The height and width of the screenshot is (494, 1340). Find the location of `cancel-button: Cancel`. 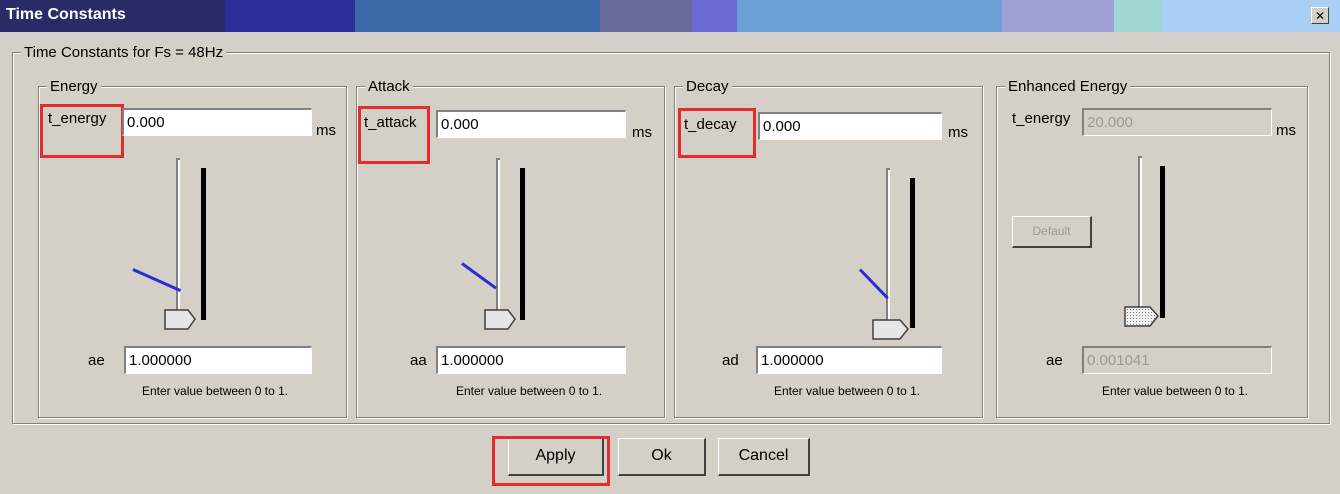

cancel-button: Cancel is located at coordinates (764, 457).